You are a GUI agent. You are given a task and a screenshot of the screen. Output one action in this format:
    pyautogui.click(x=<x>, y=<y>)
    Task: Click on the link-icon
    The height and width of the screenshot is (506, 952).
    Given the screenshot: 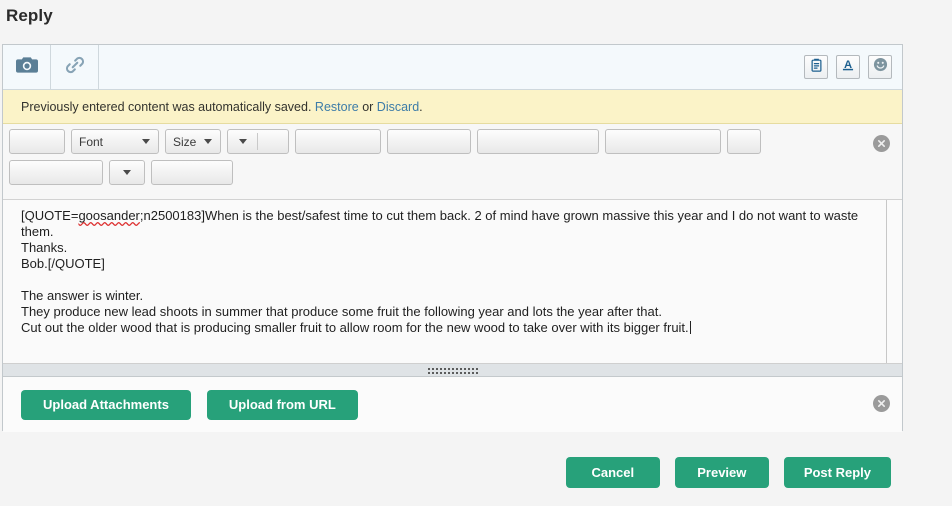 What is the action you would take?
    pyautogui.click(x=75, y=67)
    